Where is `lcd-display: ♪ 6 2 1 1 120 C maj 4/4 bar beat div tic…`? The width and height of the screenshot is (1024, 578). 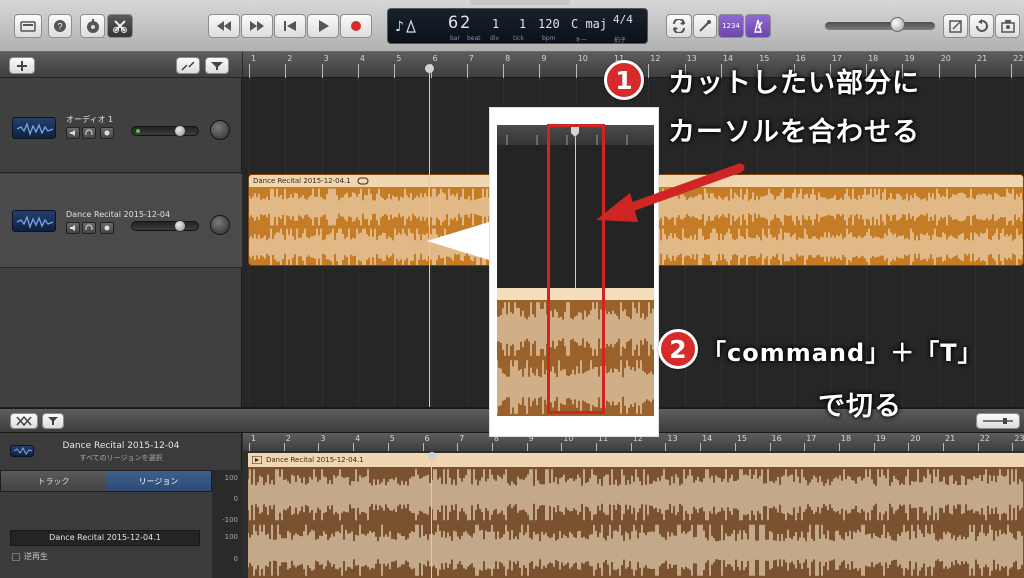
lcd-display: ♪ 6 2 1 1 120 C maj 4/4 bar beat div tic… is located at coordinates (517, 26).